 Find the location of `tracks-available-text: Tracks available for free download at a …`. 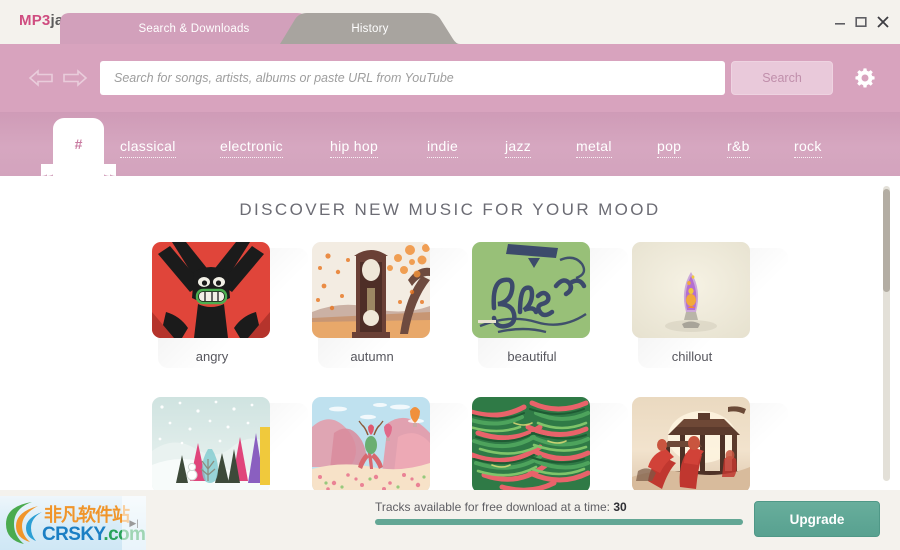

tracks-available-text: Tracks available for free download at a … is located at coordinates (493, 507).